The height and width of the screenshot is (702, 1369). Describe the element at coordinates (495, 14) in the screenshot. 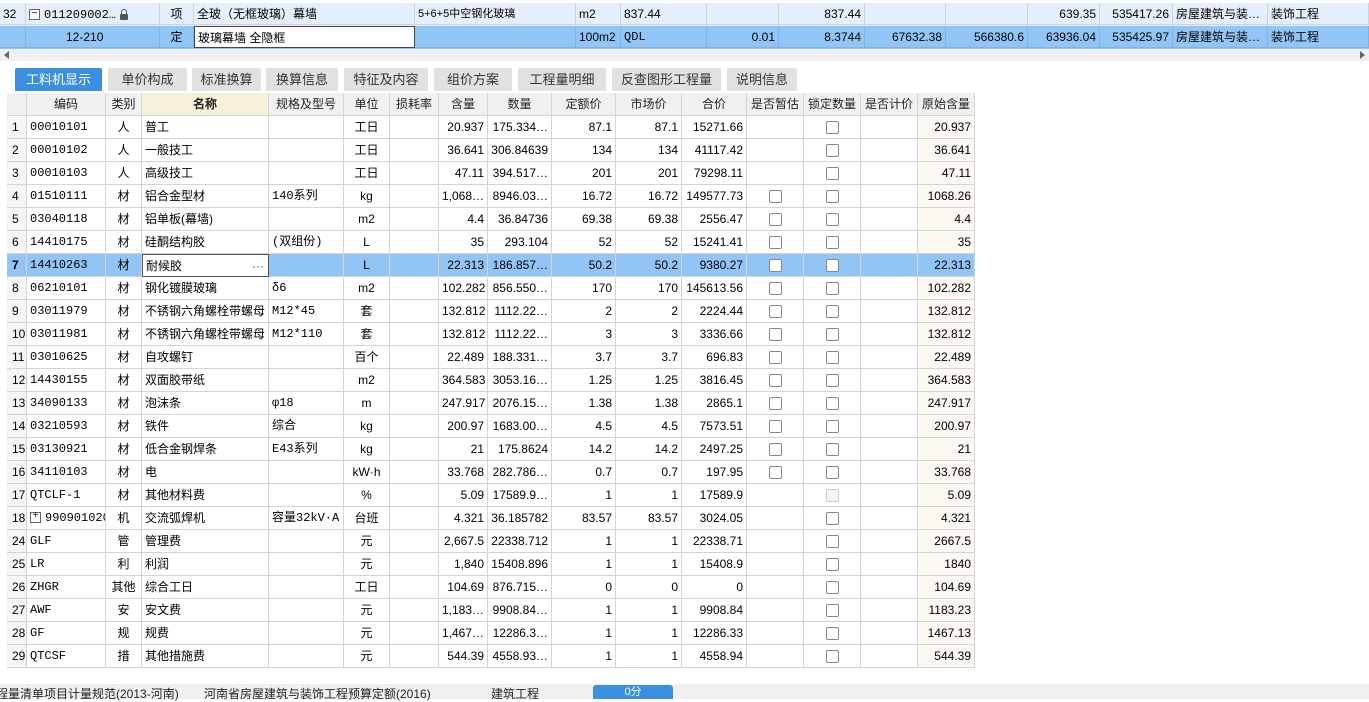

I see `item-feature: 5+6+5中空钢化玻璃` at that location.